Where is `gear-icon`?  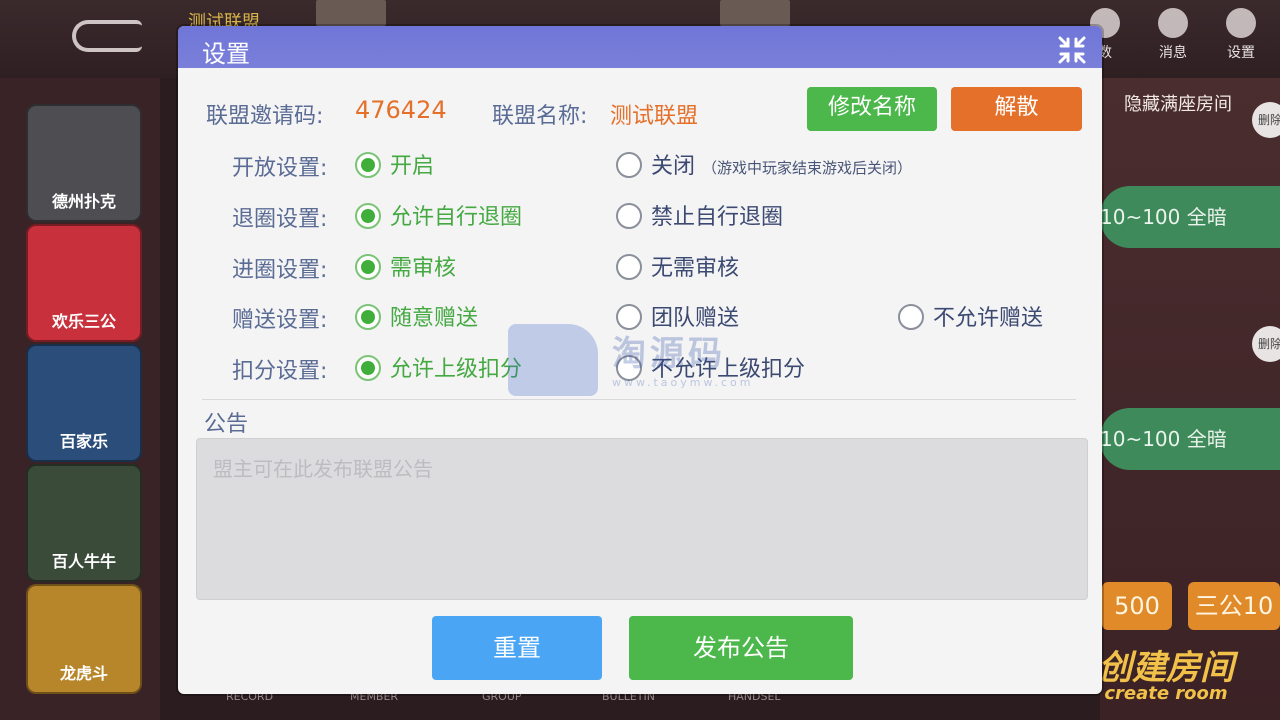 gear-icon is located at coordinates (1241, 23).